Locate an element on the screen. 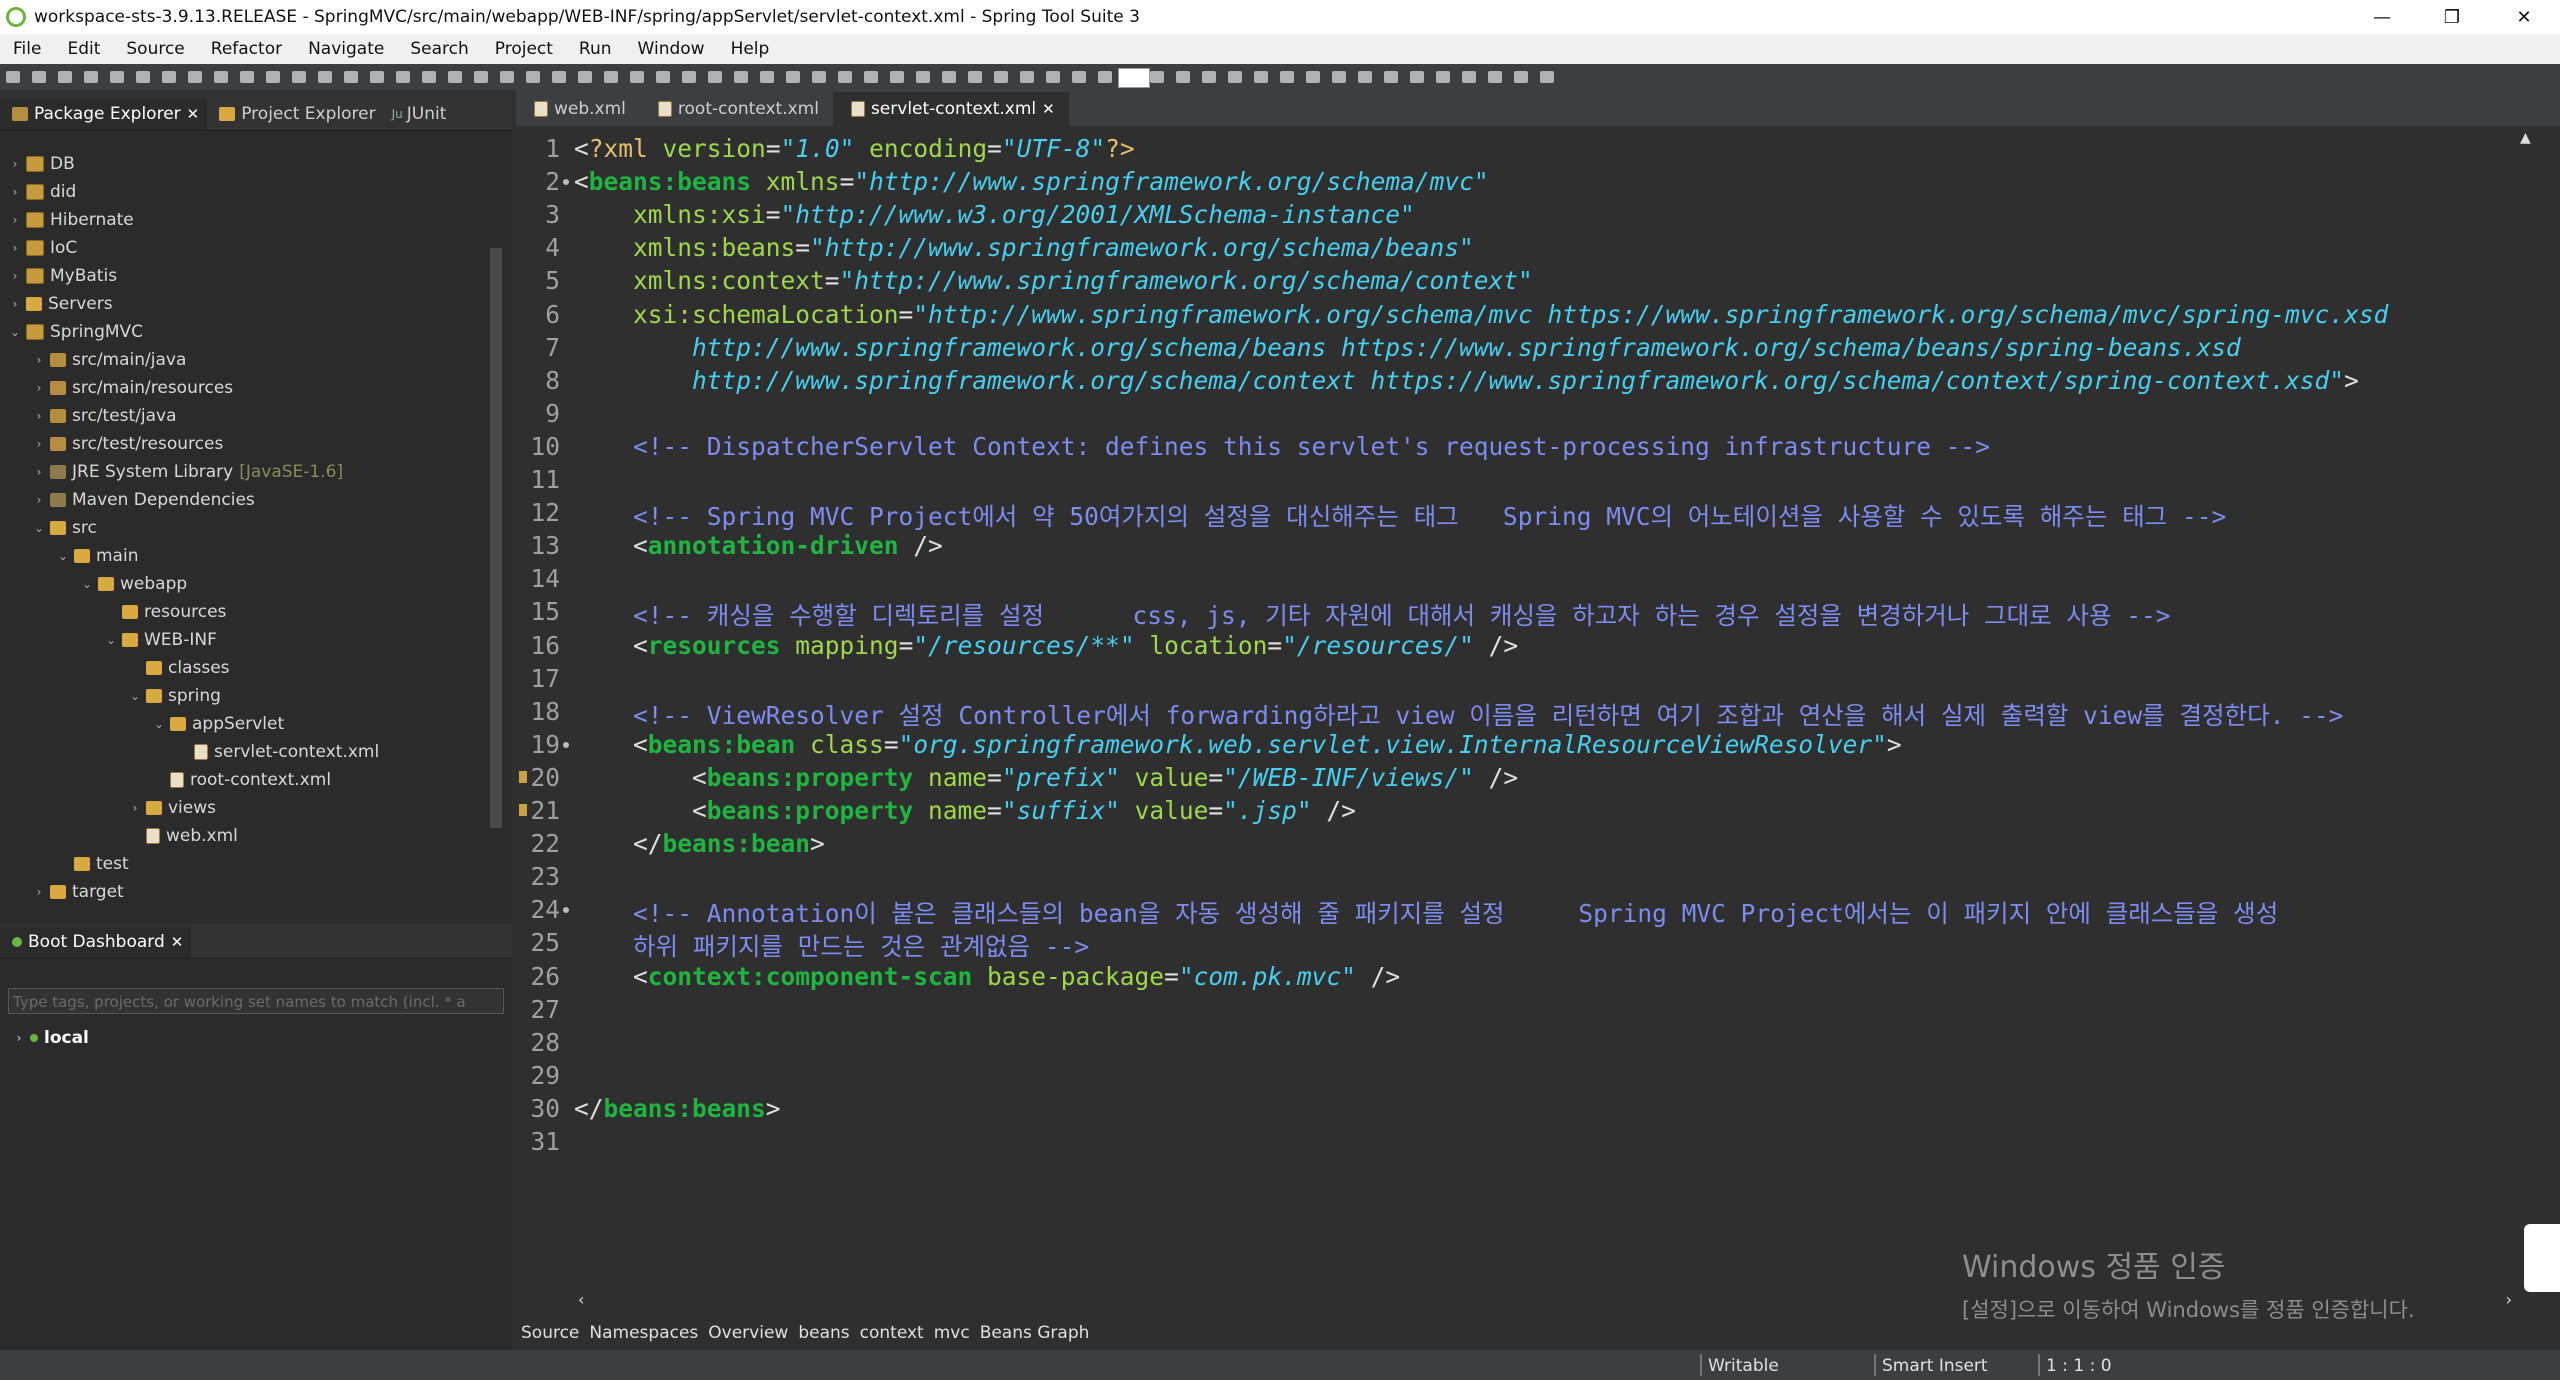 The height and width of the screenshot is (1380, 2560). tab-project-explorer: Project Explorer is located at coordinates (295, 114).